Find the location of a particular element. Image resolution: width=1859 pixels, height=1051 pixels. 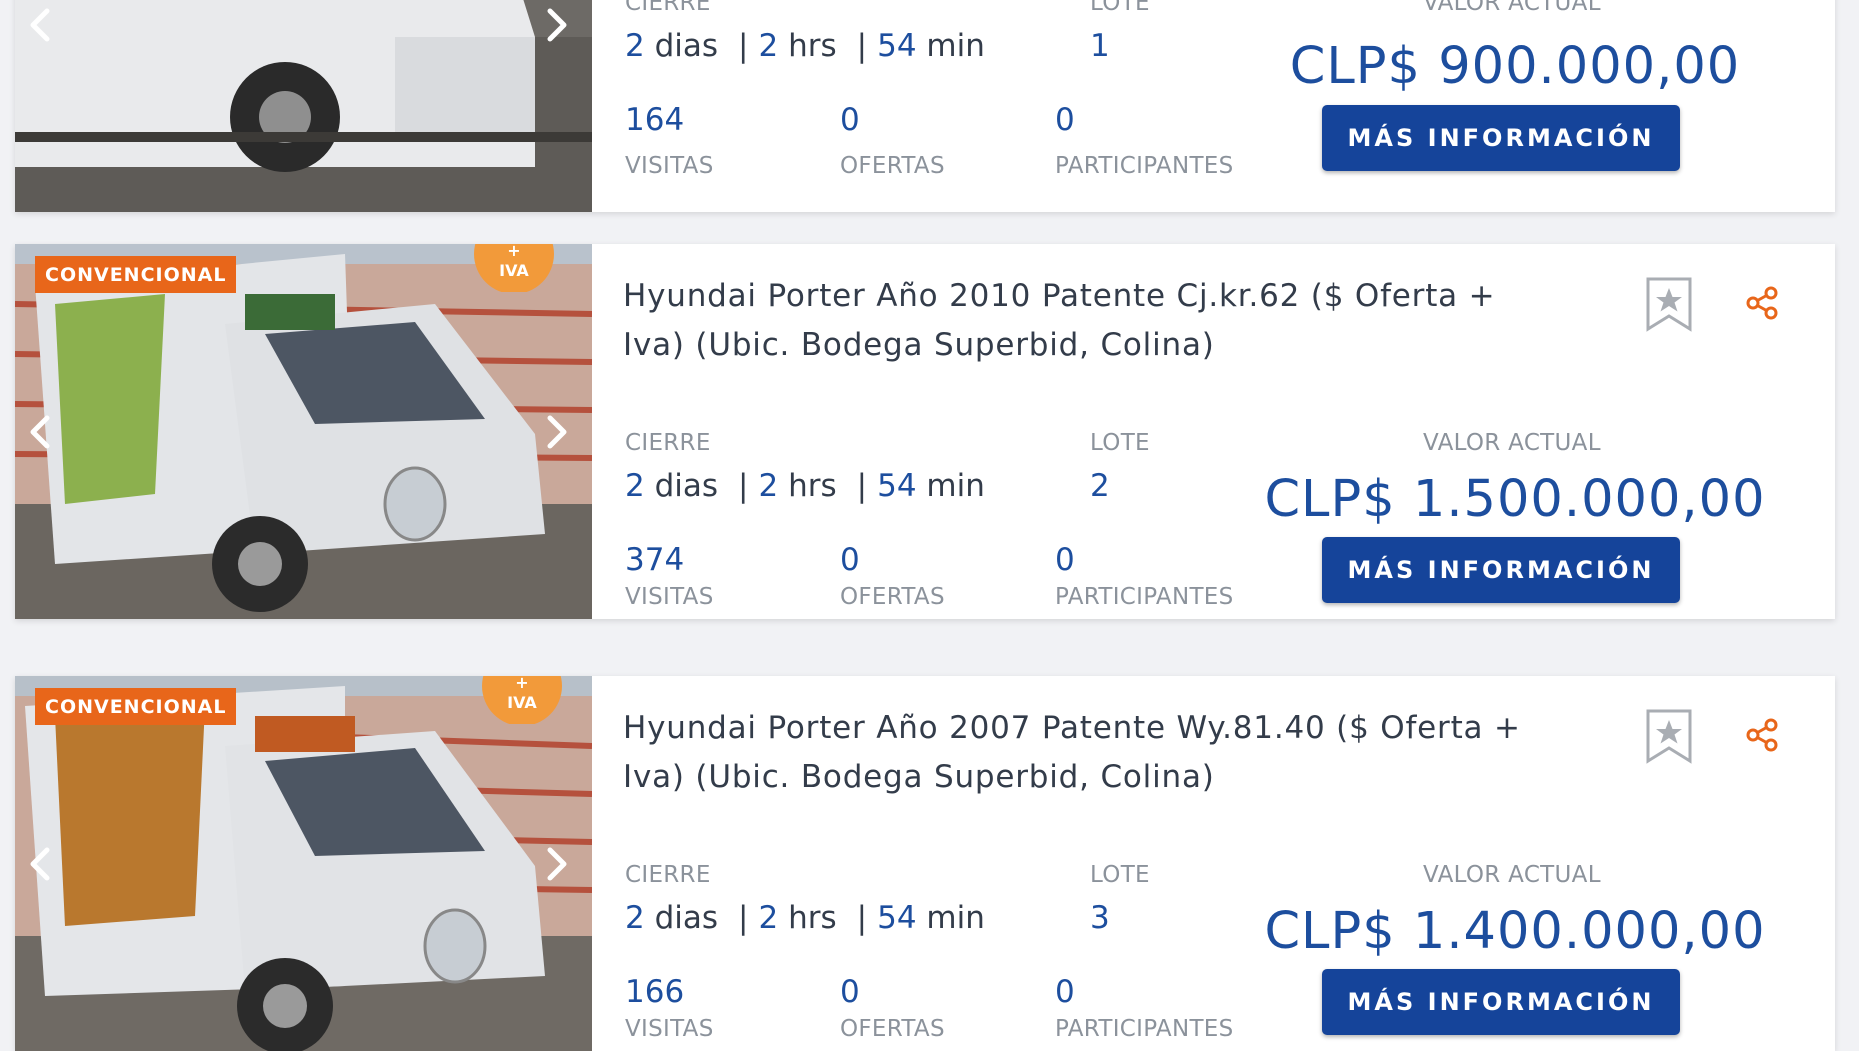

current-price: CLP$ 1.400.000,00 is located at coordinates (1515, 931).